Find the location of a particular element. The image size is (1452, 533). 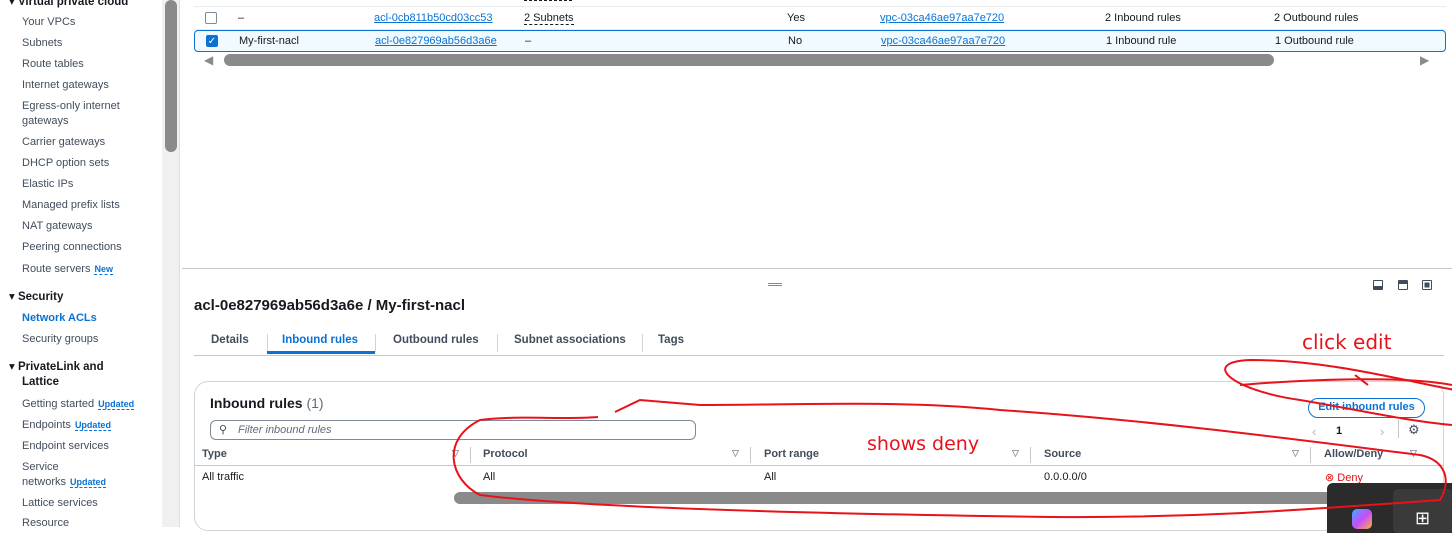

annotation-loop-edit is located at coordinates (1338, 392).